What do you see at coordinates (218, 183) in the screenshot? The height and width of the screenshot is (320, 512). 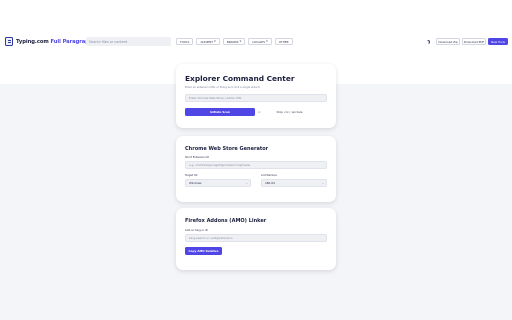 I see `target-ux-select: Windows ⌄` at bounding box center [218, 183].